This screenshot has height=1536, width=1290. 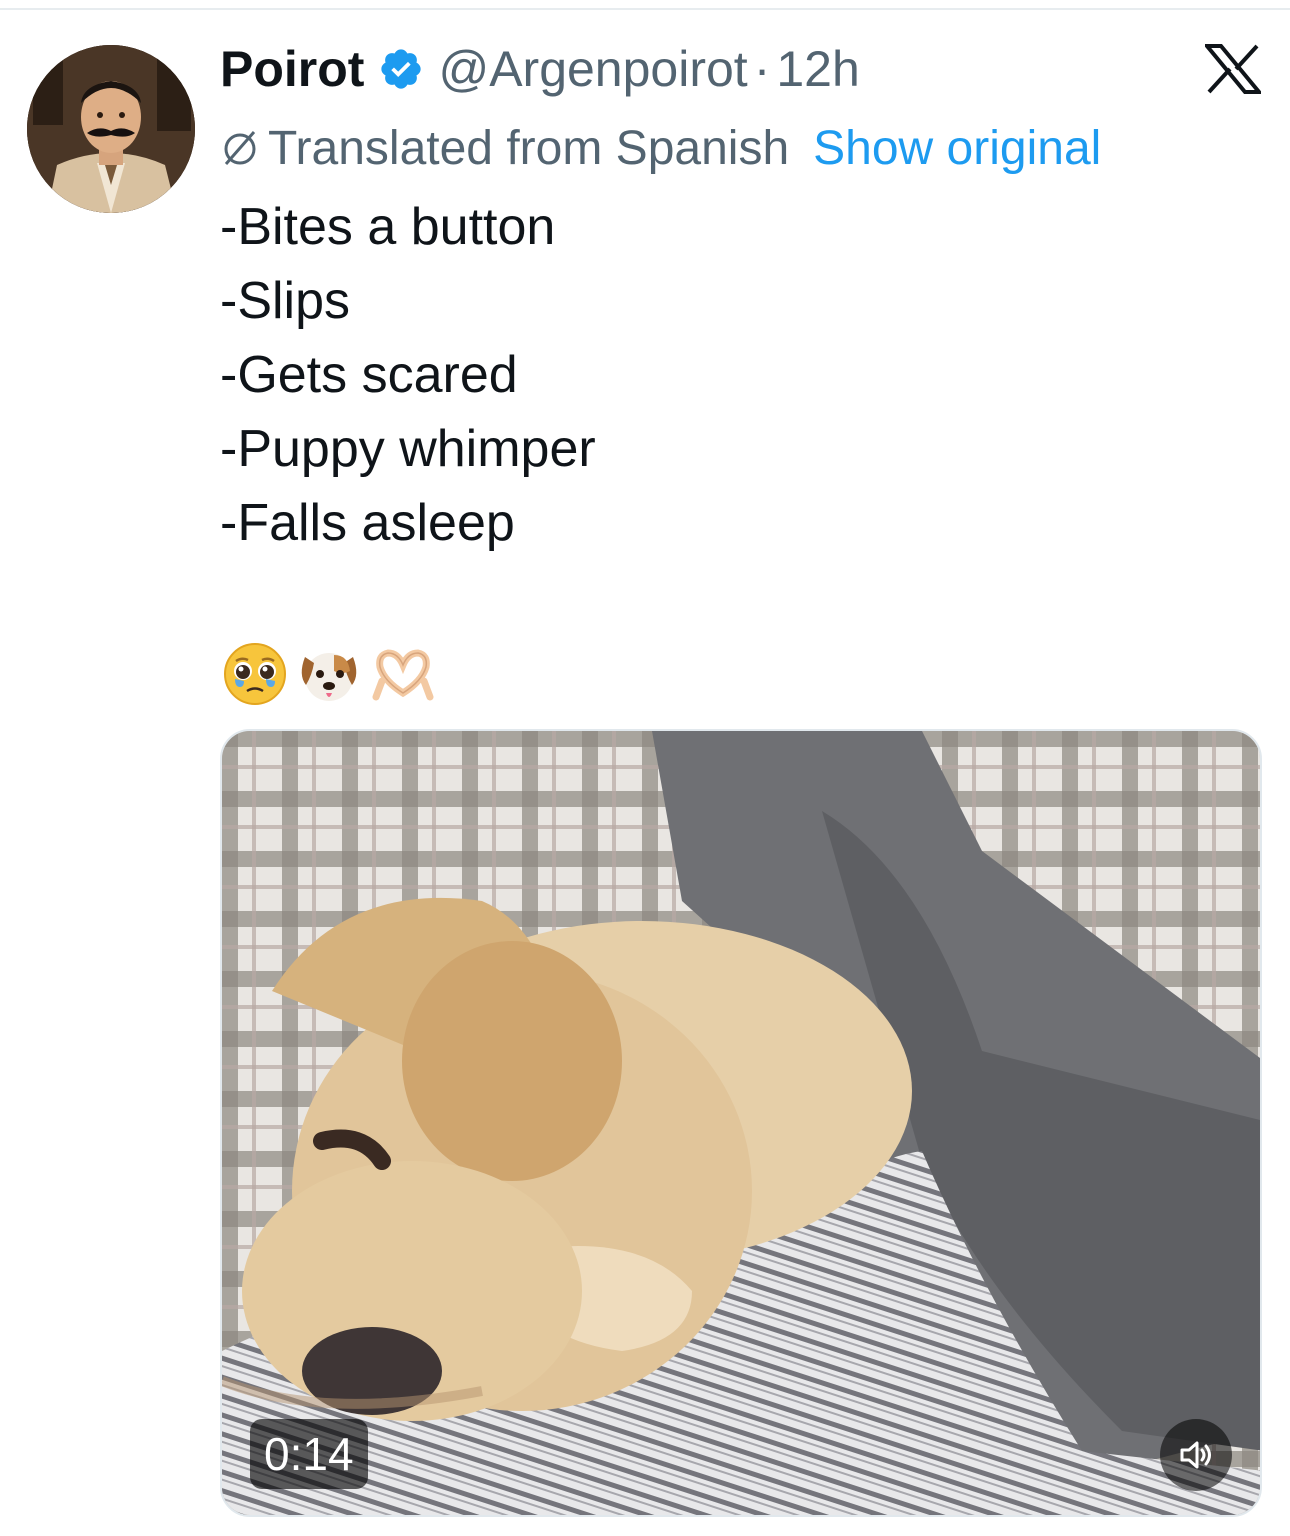 What do you see at coordinates (817, 69) in the screenshot?
I see `tweet-timestamp: 12h` at bounding box center [817, 69].